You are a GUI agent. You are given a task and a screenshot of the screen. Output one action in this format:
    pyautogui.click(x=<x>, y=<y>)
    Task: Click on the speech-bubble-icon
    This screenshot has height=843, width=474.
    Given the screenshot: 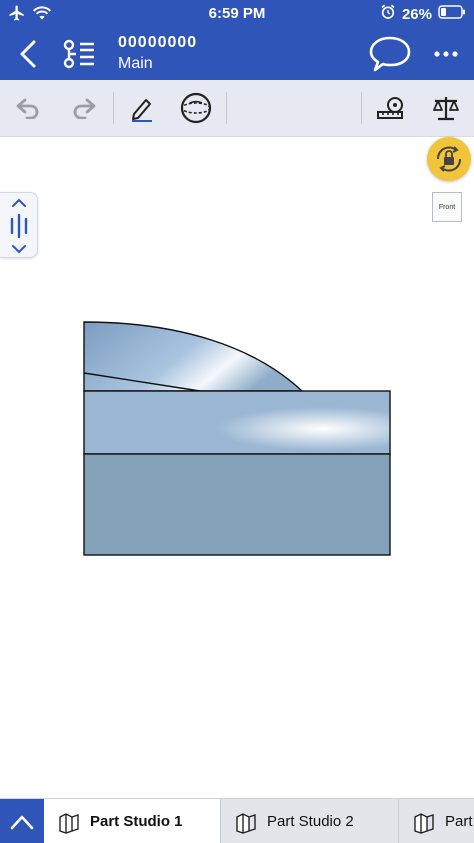 What is the action you would take?
    pyautogui.click(x=390, y=54)
    